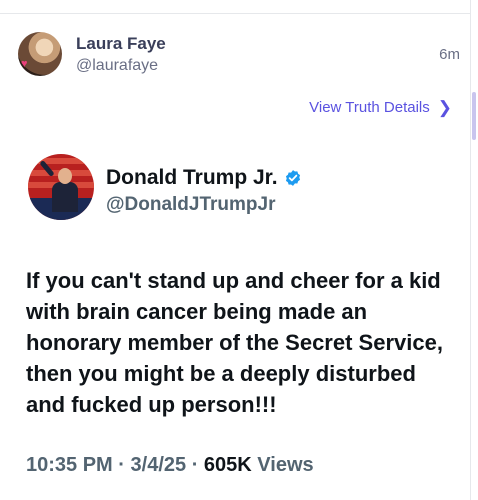  I want to click on scrollbar-thumb, so click(474, 116).